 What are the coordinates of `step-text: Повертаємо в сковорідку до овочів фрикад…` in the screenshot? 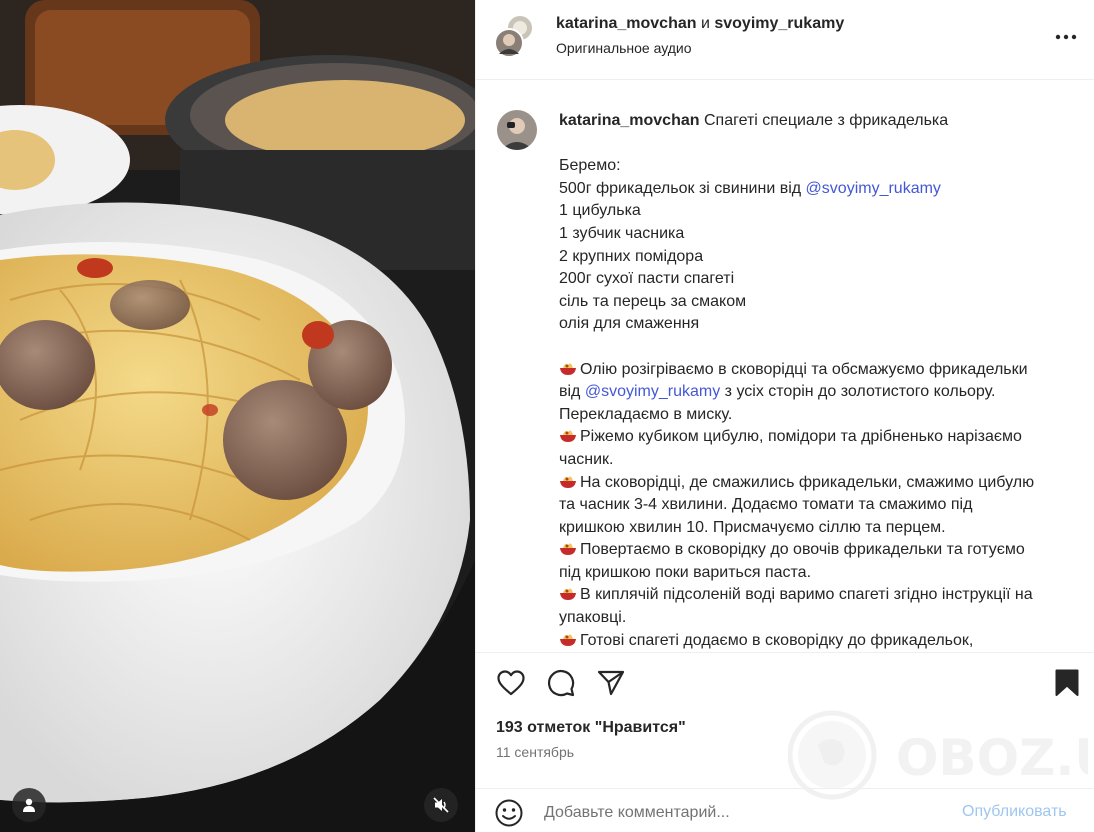 It's located at (802, 550).